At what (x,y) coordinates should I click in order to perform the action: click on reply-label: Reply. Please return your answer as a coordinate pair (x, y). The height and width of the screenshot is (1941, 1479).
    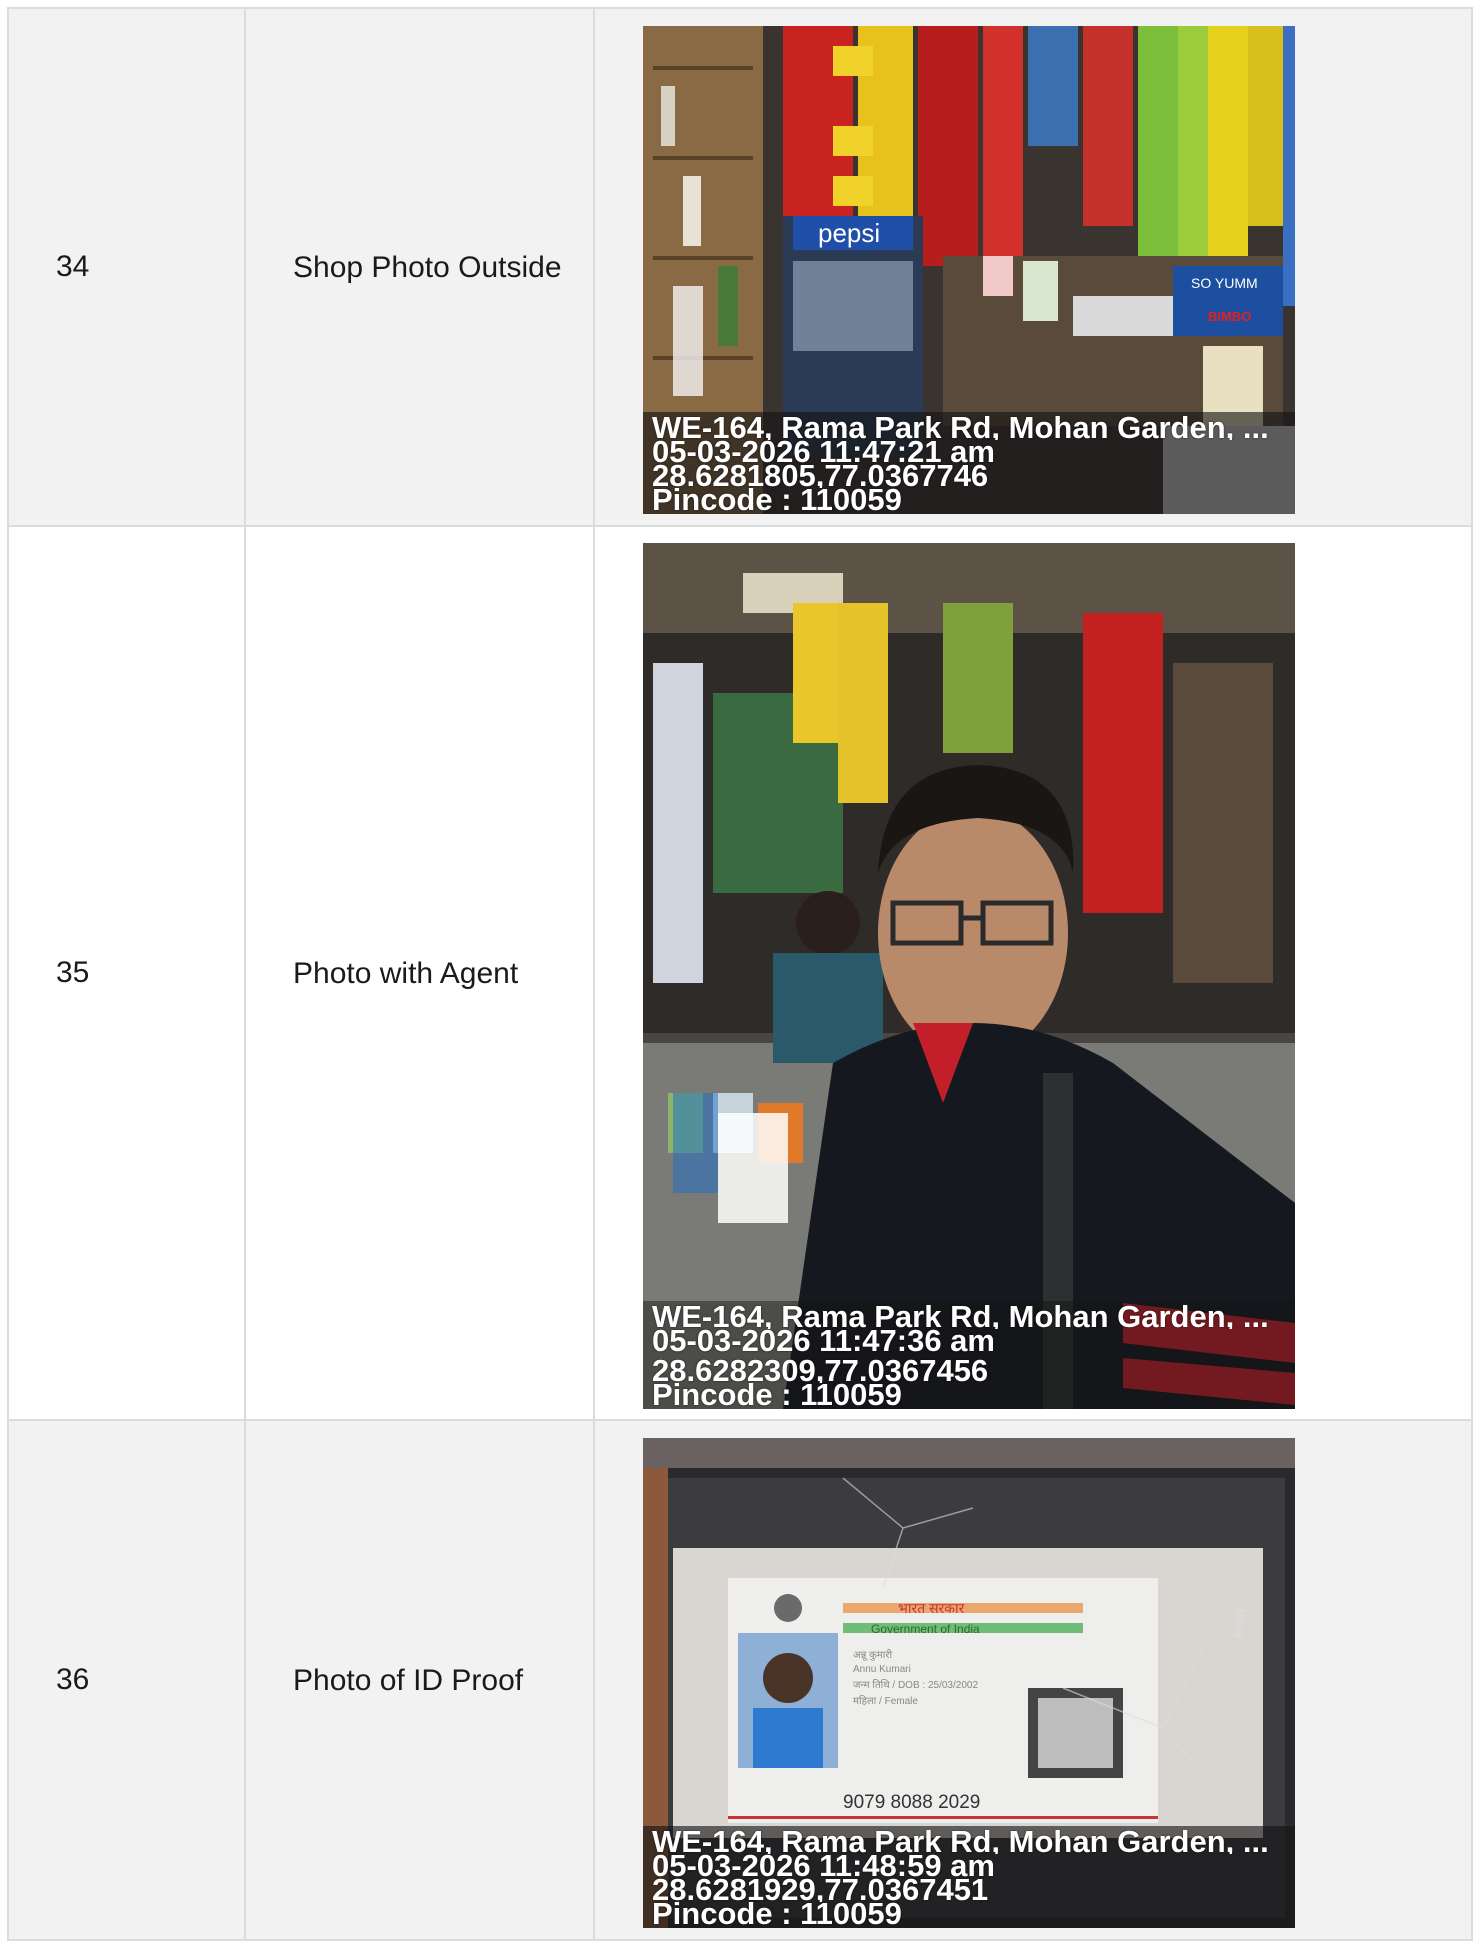
    Looking at the image, I should click on (1239, 1622).